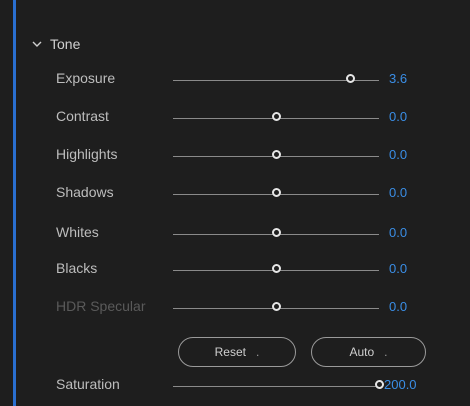  What do you see at coordinates (230, 352) in the screenshot?
I see `reset-label: Reset` at bounding box center [230, 352].